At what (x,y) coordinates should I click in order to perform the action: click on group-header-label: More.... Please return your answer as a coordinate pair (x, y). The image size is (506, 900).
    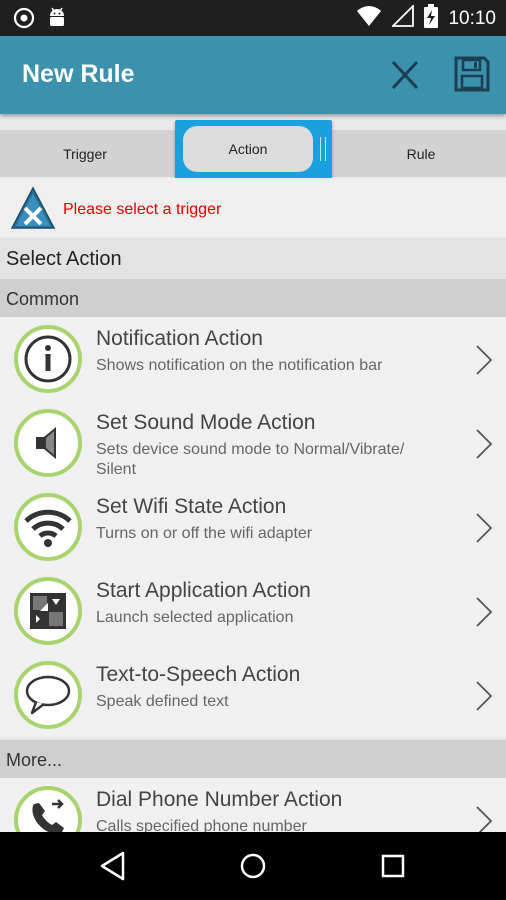
    Looking at the image, I should click on (34, 760).